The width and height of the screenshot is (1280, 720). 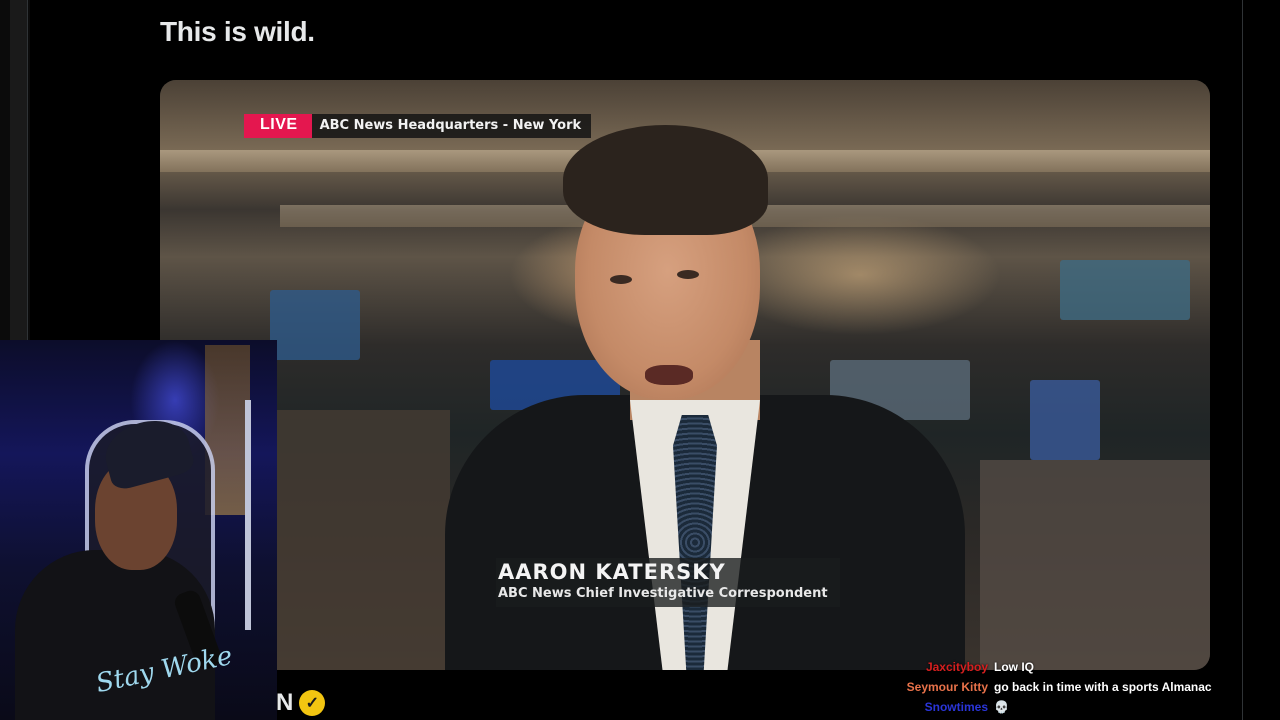 I want to click on next-post-author-fragment: N ✓, so click(x=301, y=703).